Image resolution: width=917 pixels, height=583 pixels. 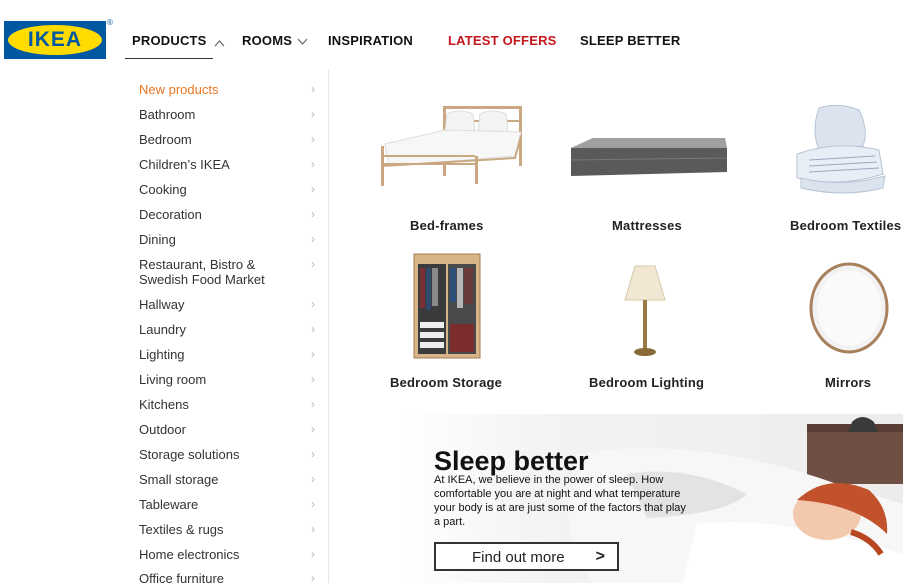 What do you see at coordinates (630, 40) in the screenshot?
I see `nav-sleep-better: SLEEP BETTER` at bounding box center [630, 40].